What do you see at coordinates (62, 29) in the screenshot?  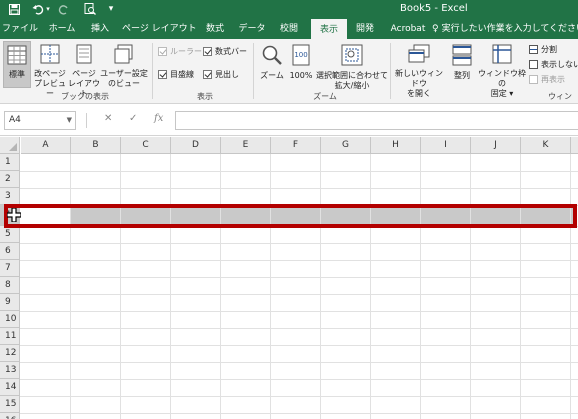 I see `tab-home: ホーム` at bounding box center [62, 29].